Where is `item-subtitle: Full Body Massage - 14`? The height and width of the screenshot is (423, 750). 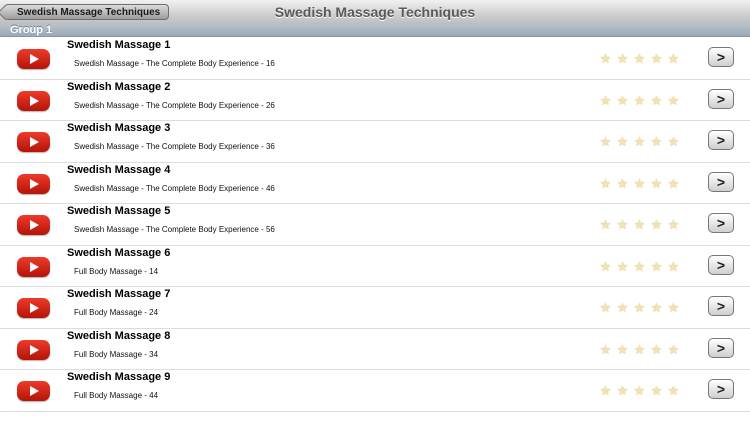 item-subtitle: Full Body Massage - 14 is located at coordinates (116, 271).